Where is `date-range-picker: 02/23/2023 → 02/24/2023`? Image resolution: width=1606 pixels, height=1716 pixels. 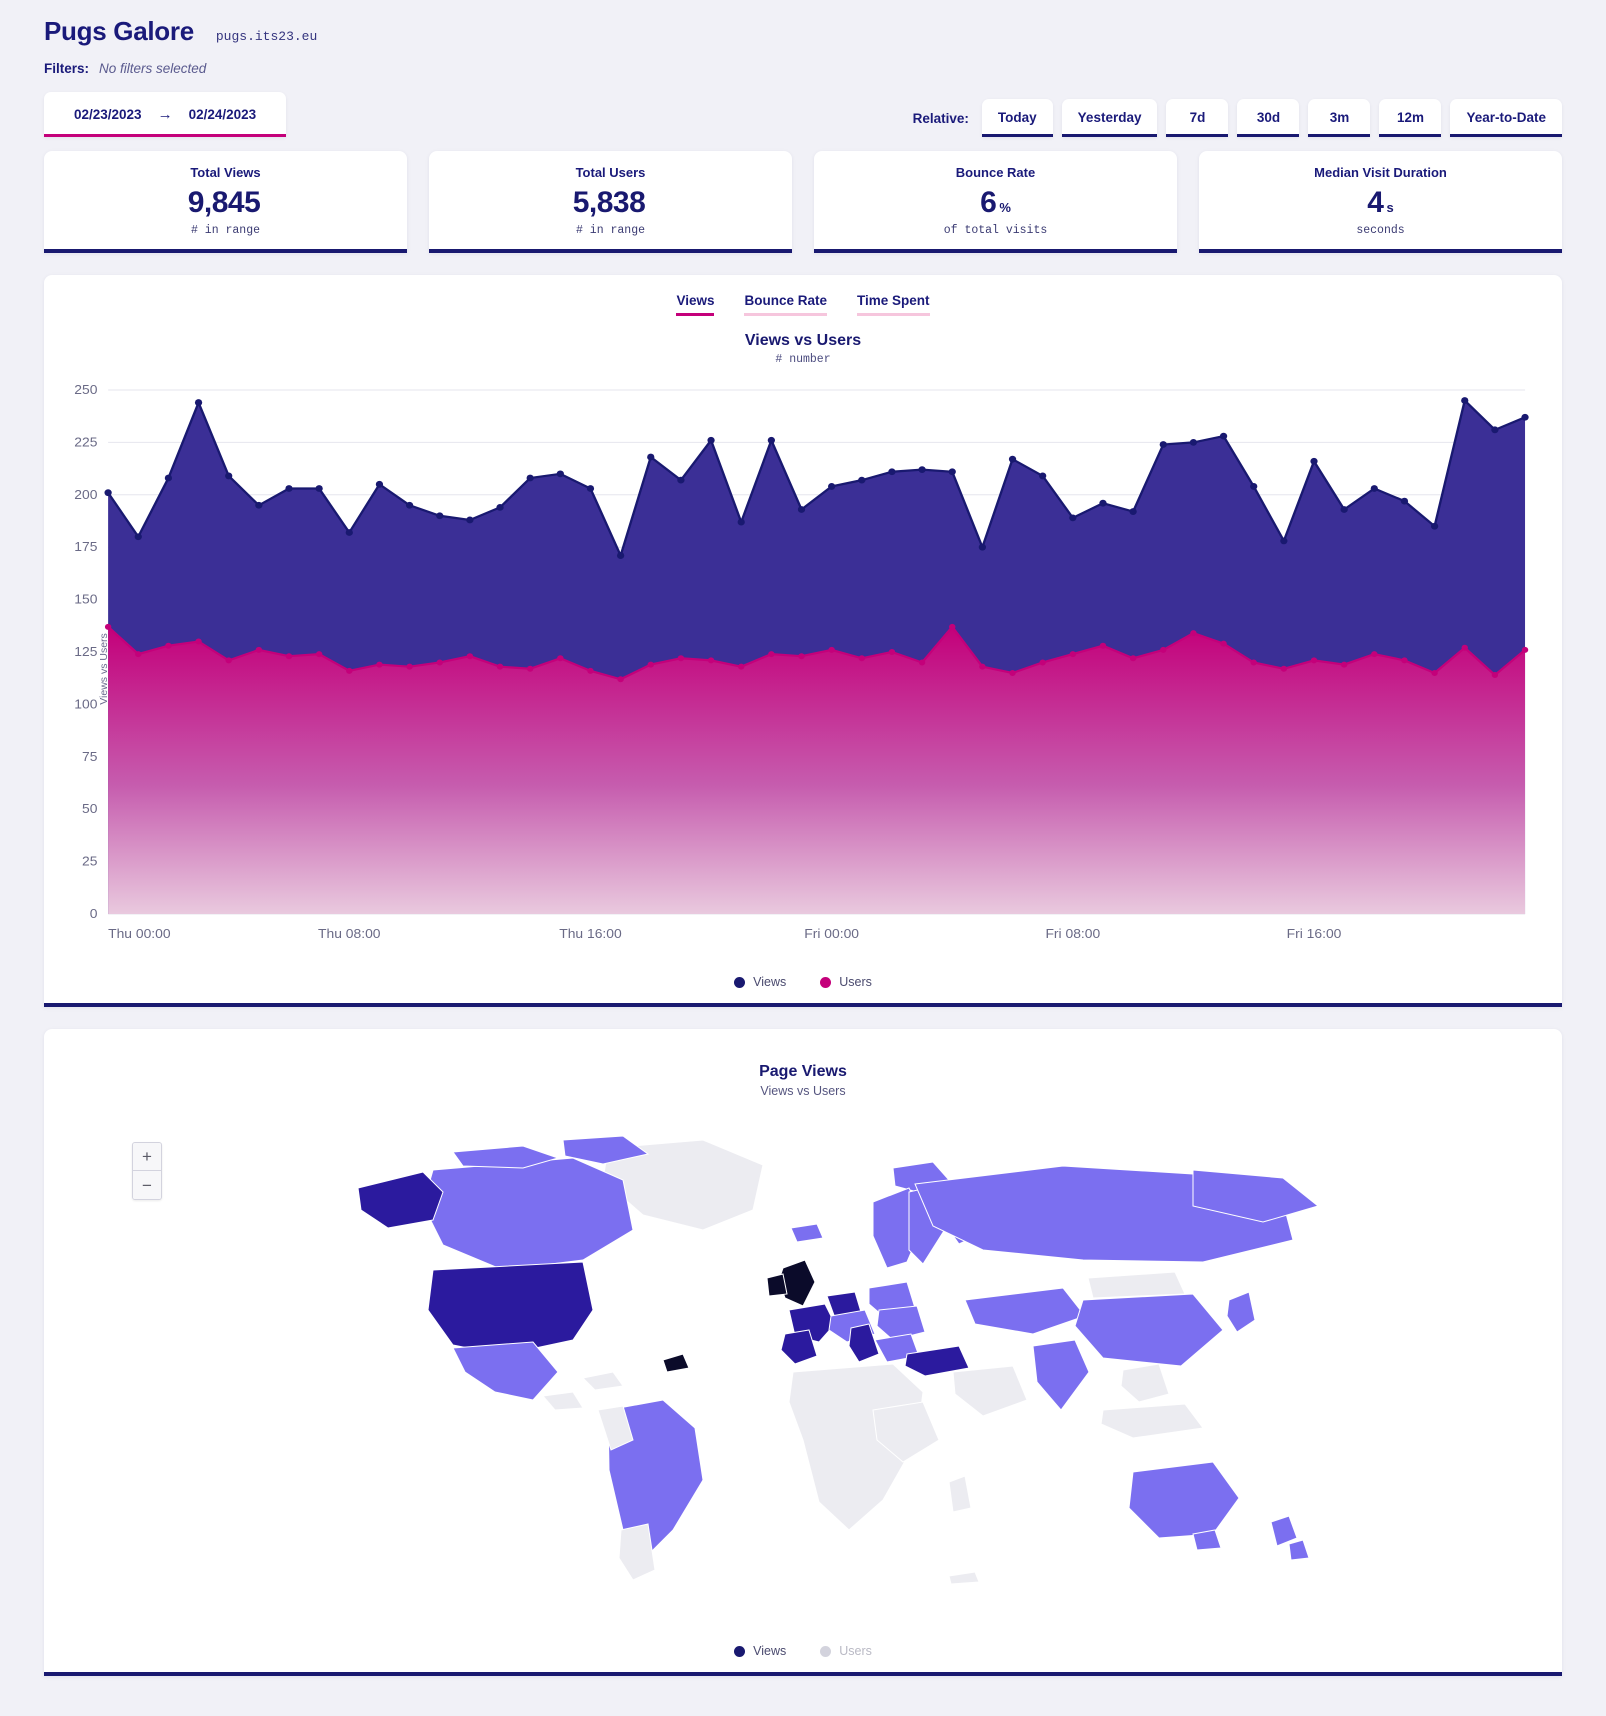 date-range-picker: 02/23/2023 → 02/24/2023 is located at coordinates (165, 114).